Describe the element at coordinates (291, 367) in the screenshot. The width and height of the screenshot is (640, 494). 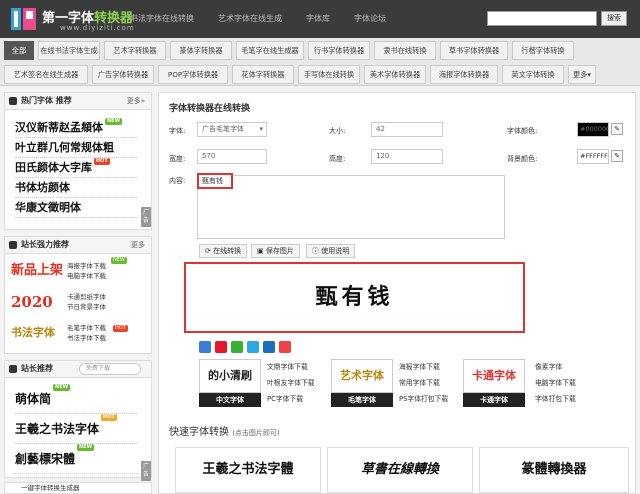
I see `download-link: 文鼎字体下载` at that location.